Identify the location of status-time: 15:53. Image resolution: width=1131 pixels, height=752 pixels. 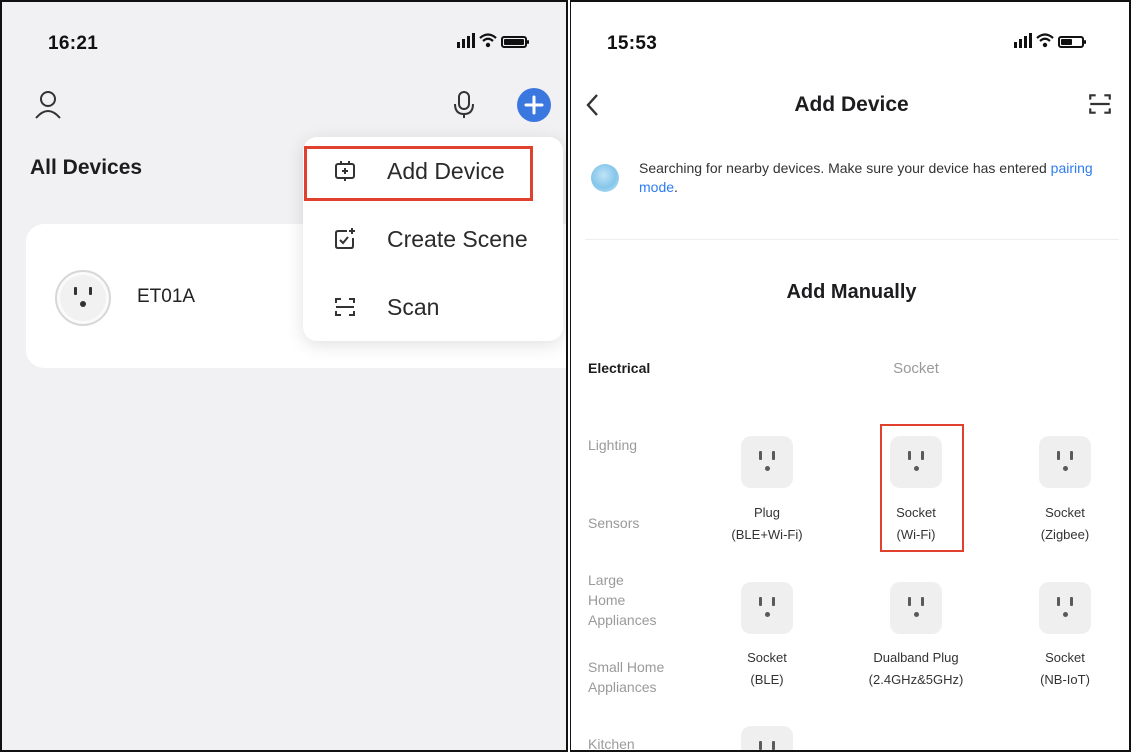
(632, 43).